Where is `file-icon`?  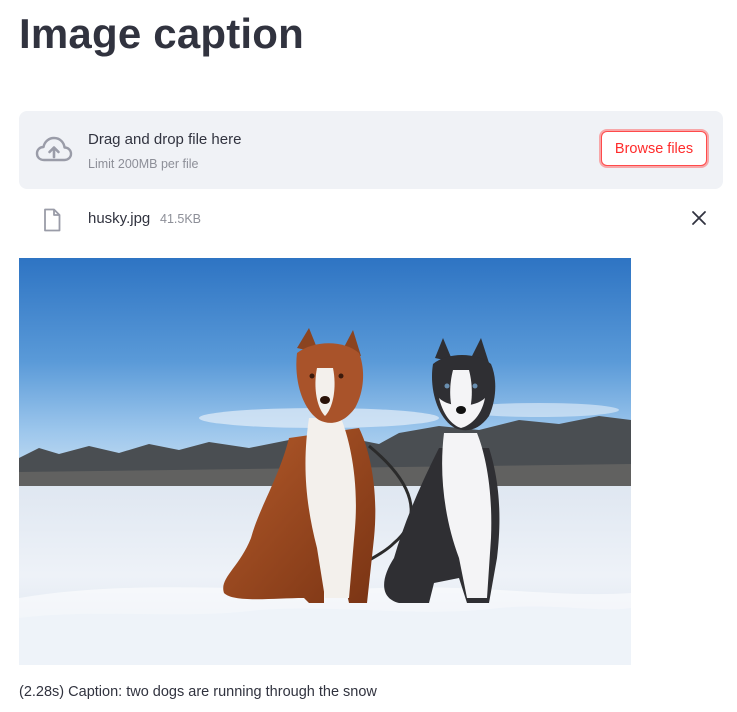
file-icon is located at coordinates (52, 220).